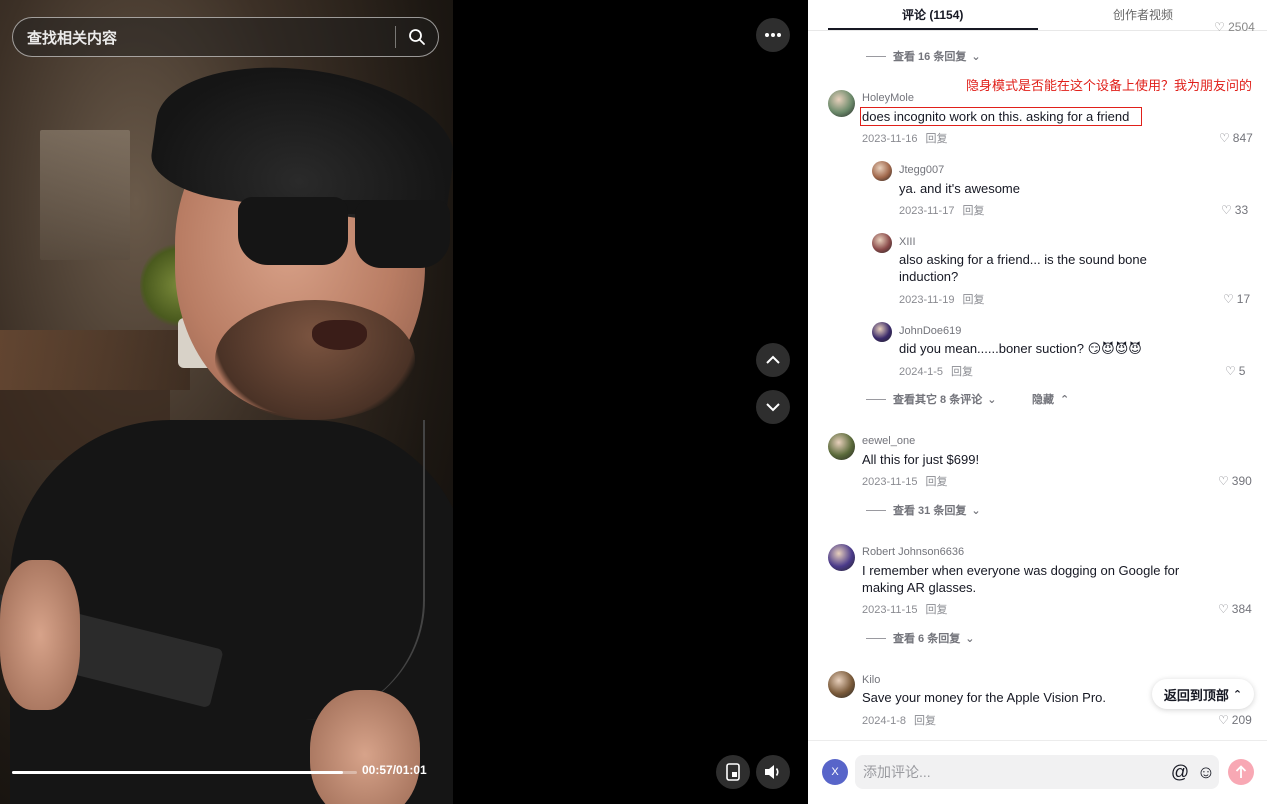  I want to click on video-frame-beard, so click(315, 360).